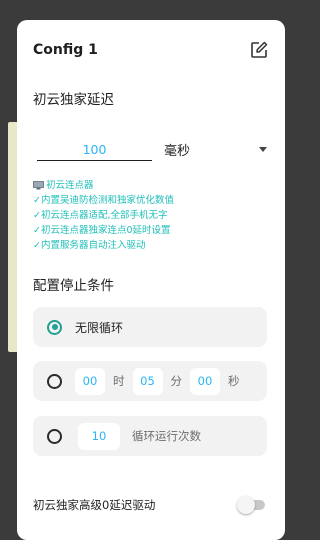  I want to click on delay-row: 毫秒, so click(152, 150).